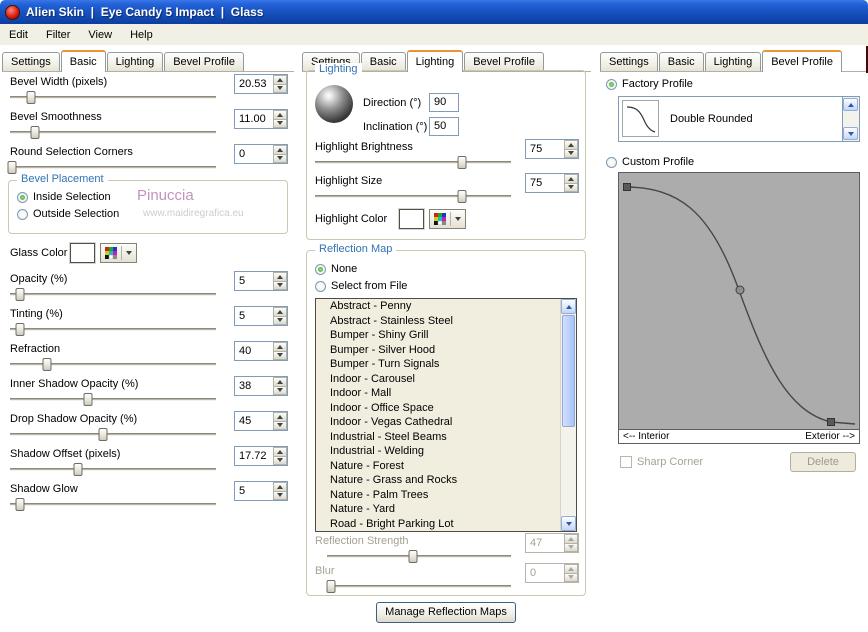 The width and height of the screenshot is (868, 632). Describe the element at coordinates (681, 61) in the screenshot. I see `tab-basic: Basic` at that location.